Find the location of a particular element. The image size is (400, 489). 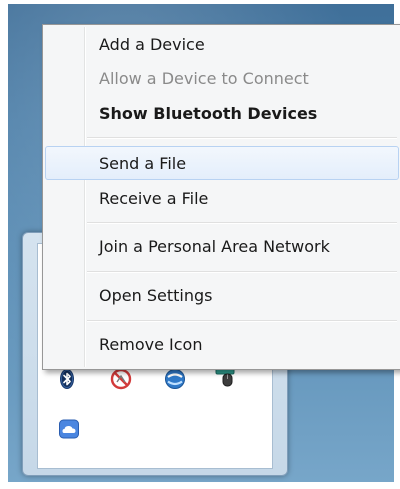

menu-item-join-personal-area-network: Join a Personal Area Network is located at coordinates (222, 247).